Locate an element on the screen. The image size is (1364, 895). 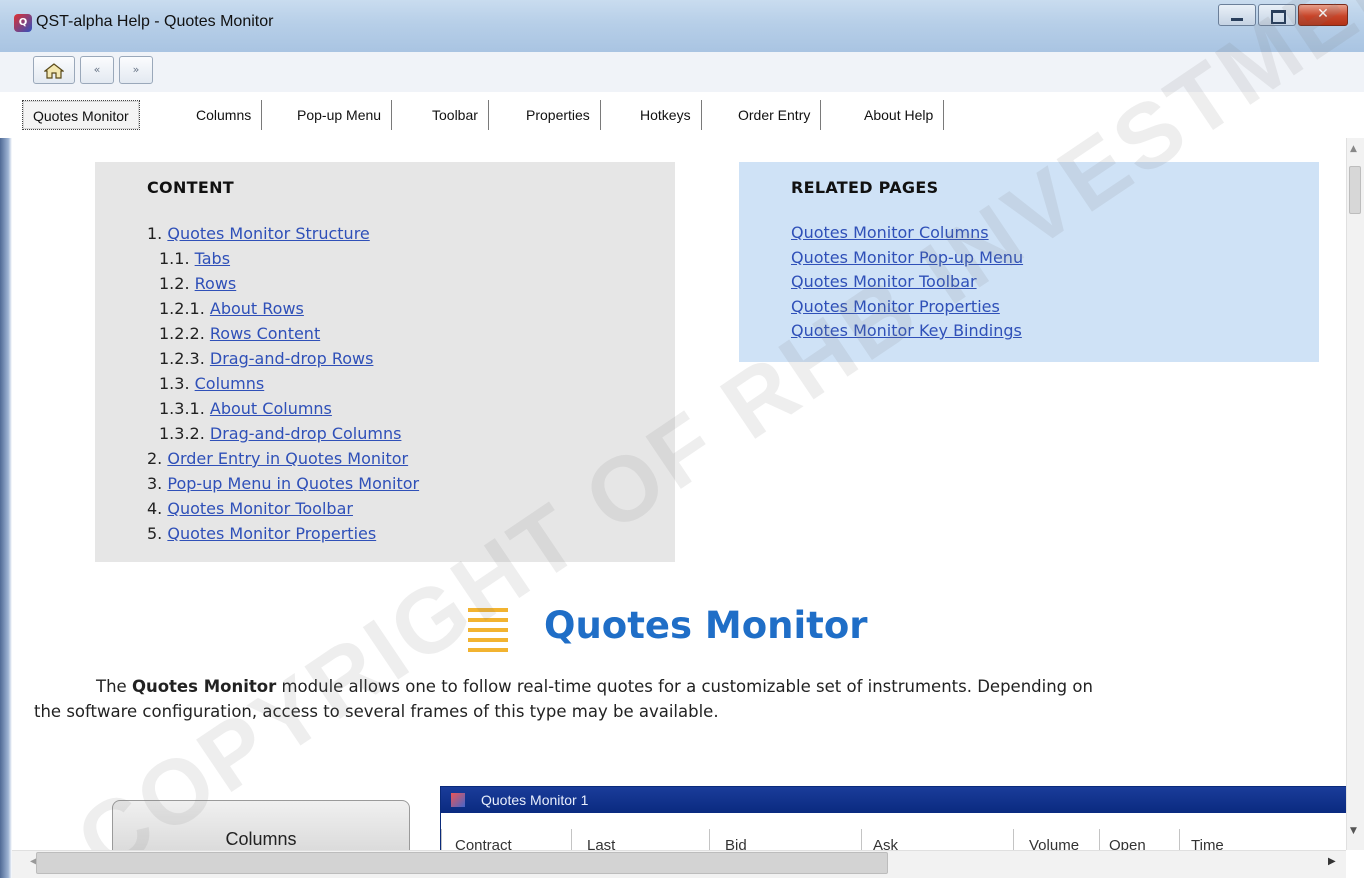
column-header: Volume is located at coordinates (1054, 843).